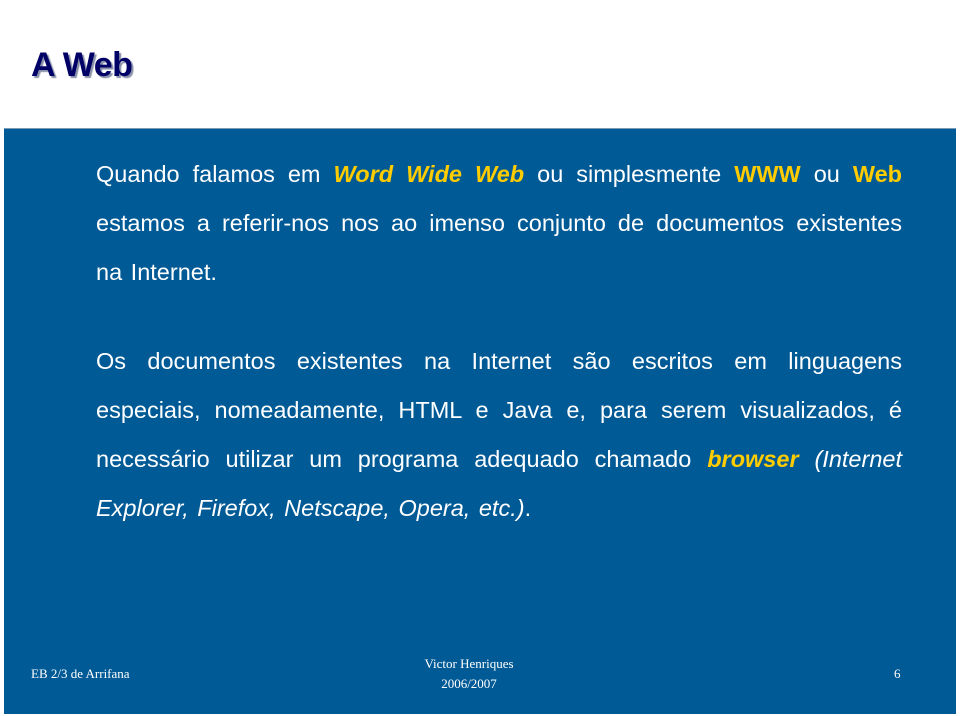 The width and height of the screenshot is (960, 716). What do you see at coordinates (629, 174) in the screenshot?
I see `text: ou simplesmente` at bounding box center [629, 174].